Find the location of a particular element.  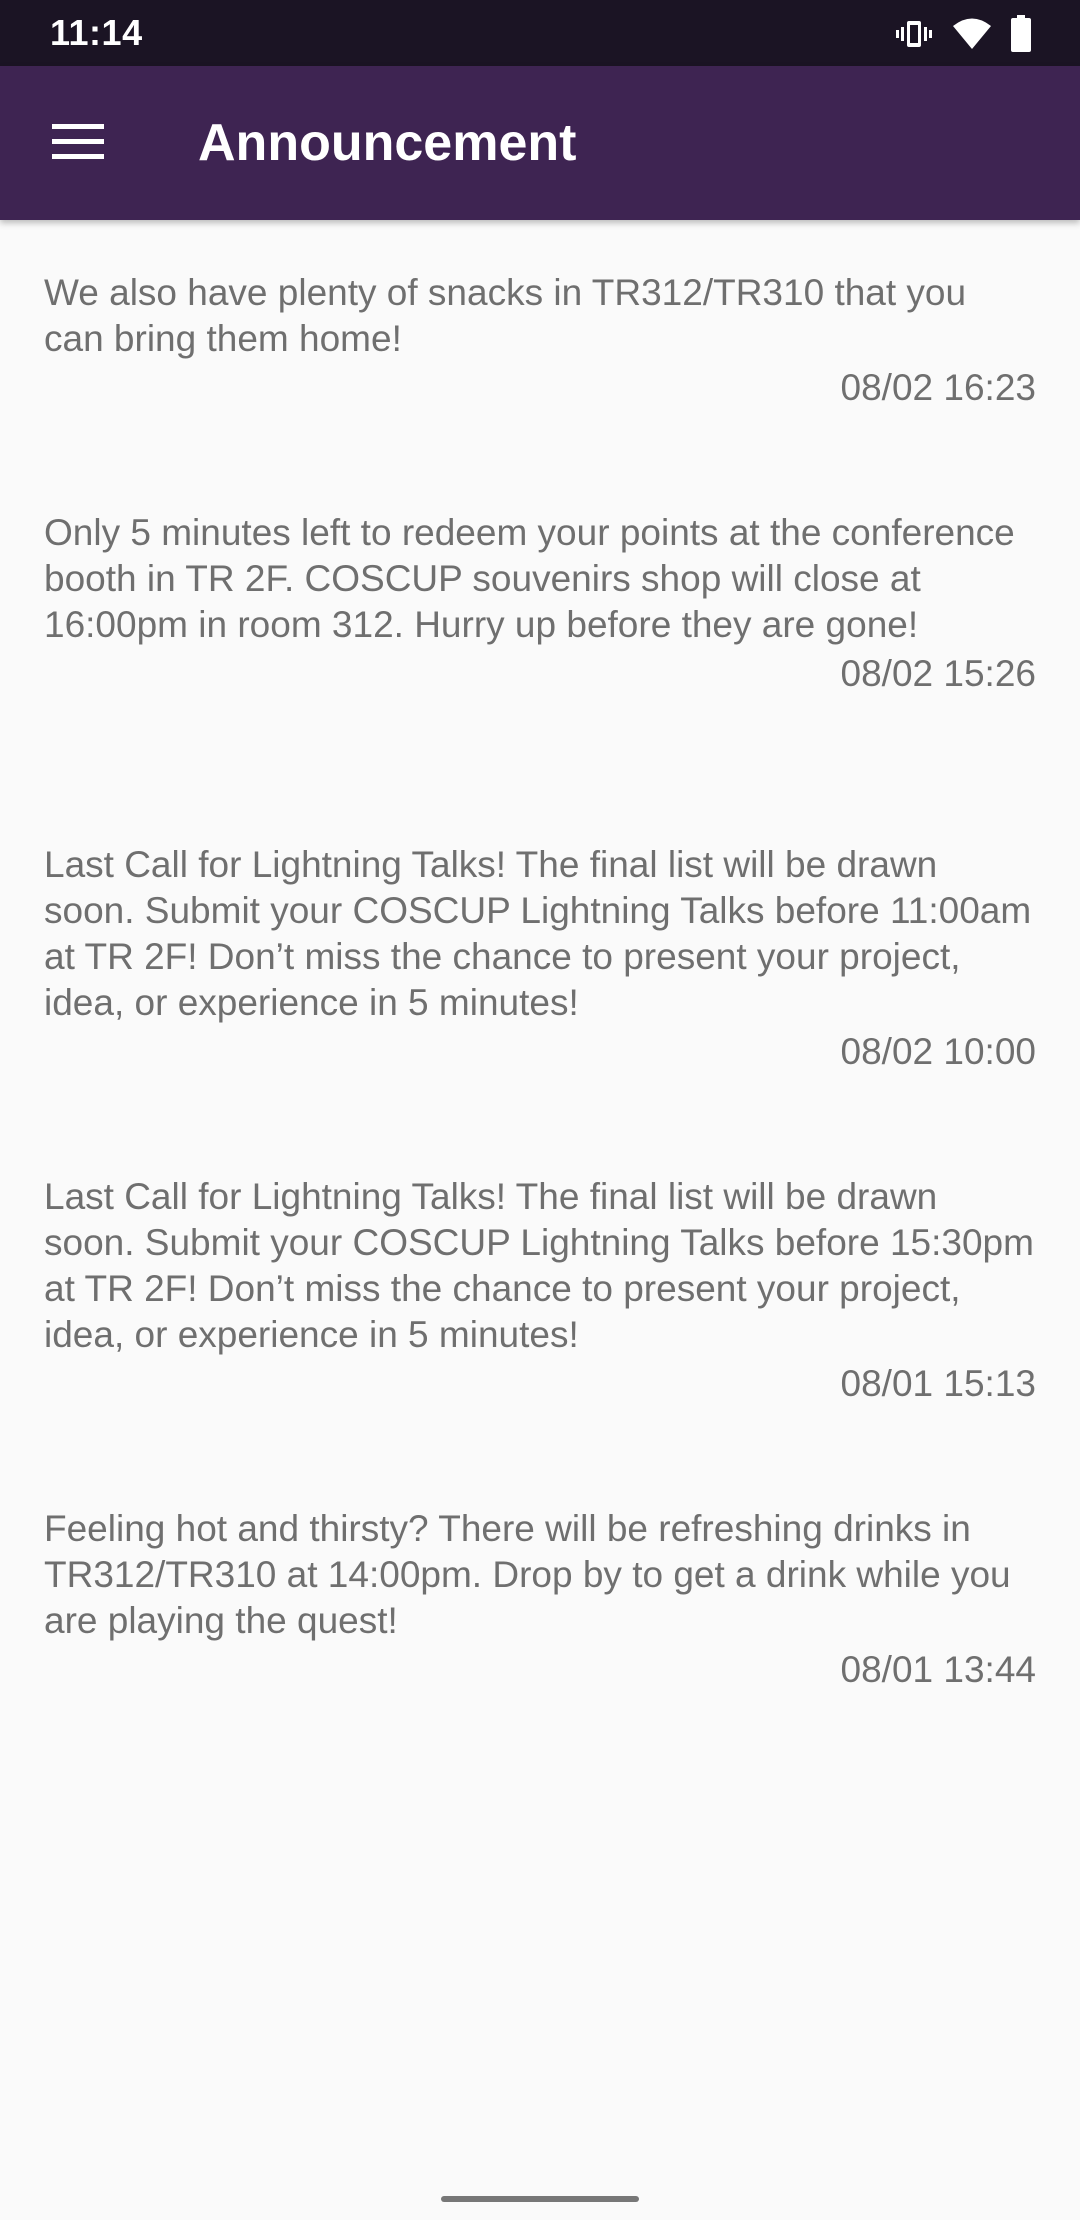

hamburger-menu-icon is located at coordinates (78, 143).